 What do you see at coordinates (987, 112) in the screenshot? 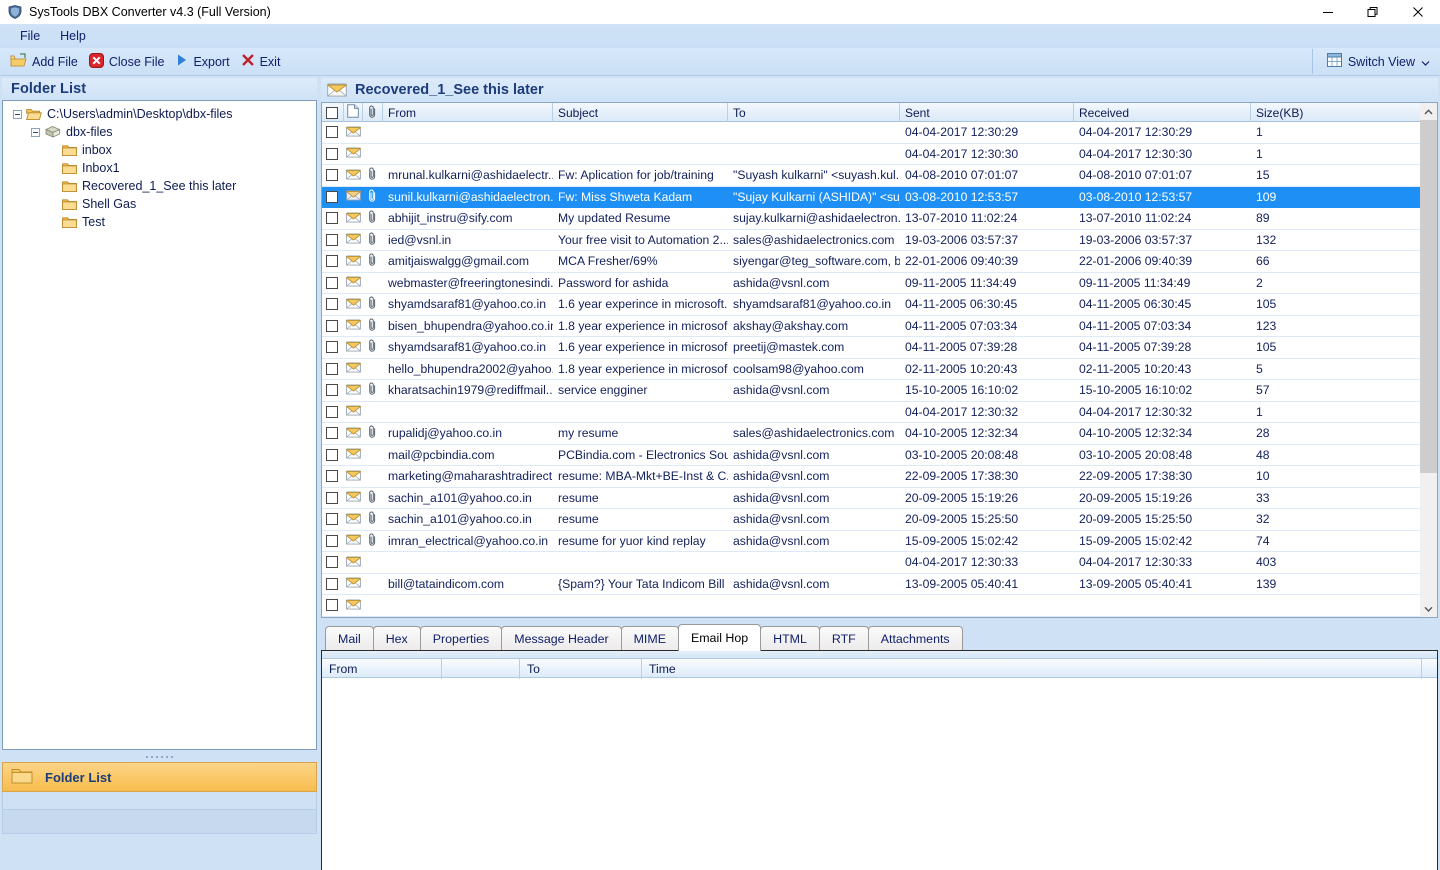
I see `column-header-sent: Sent` at bounding box center [987, 112].